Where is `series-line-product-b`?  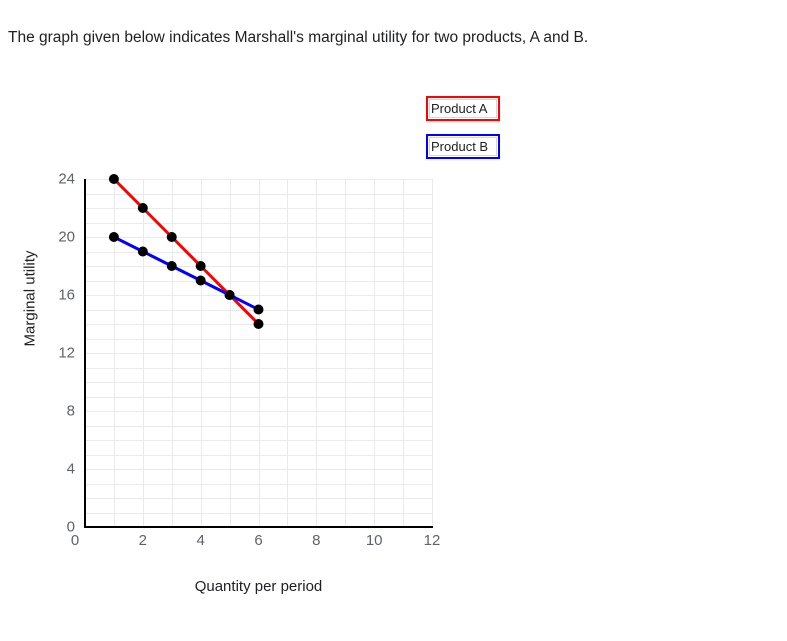
series-line-product-b is located at coordinates (186, 273).